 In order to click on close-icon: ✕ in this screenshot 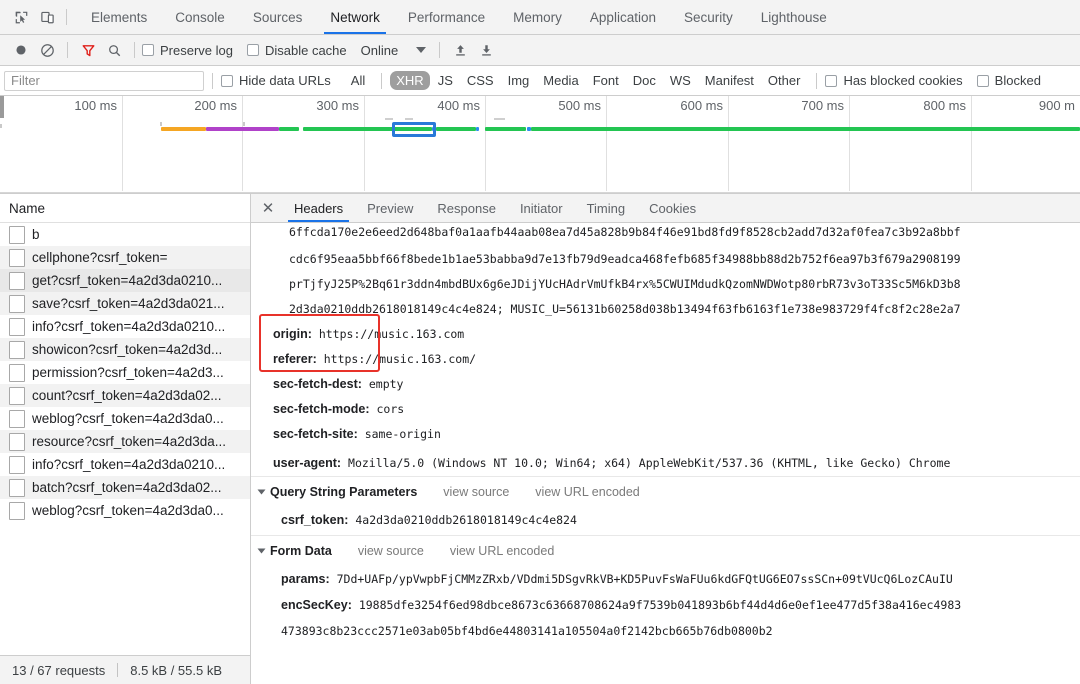, I will do `click(268, 208)`.